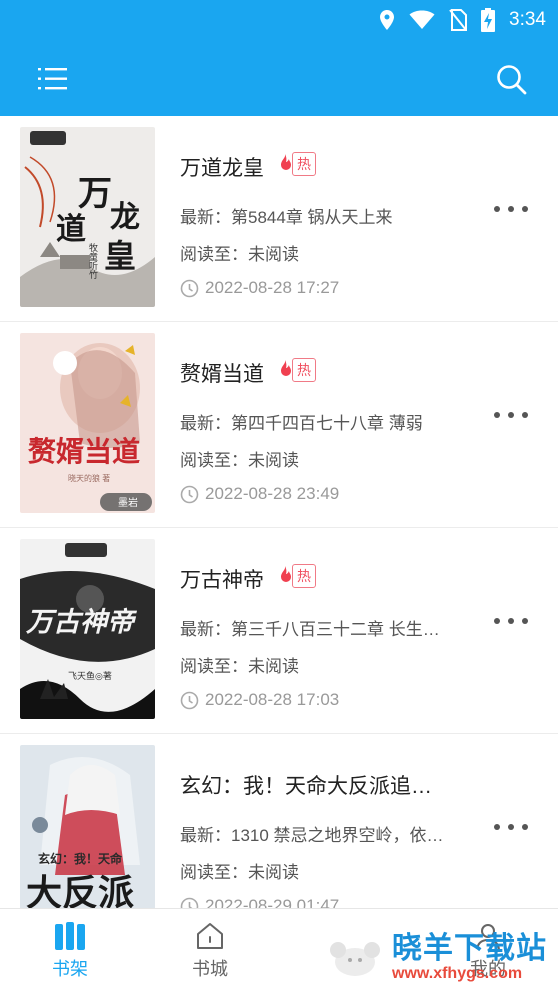 The width and height of the screenshot is (558, 993). What do you see at coordinates (301, 423) in the screenshot?
I see `latest-chapter: 最新：第四千四百七十八章 薄弱` at bounding box center [301, 423].